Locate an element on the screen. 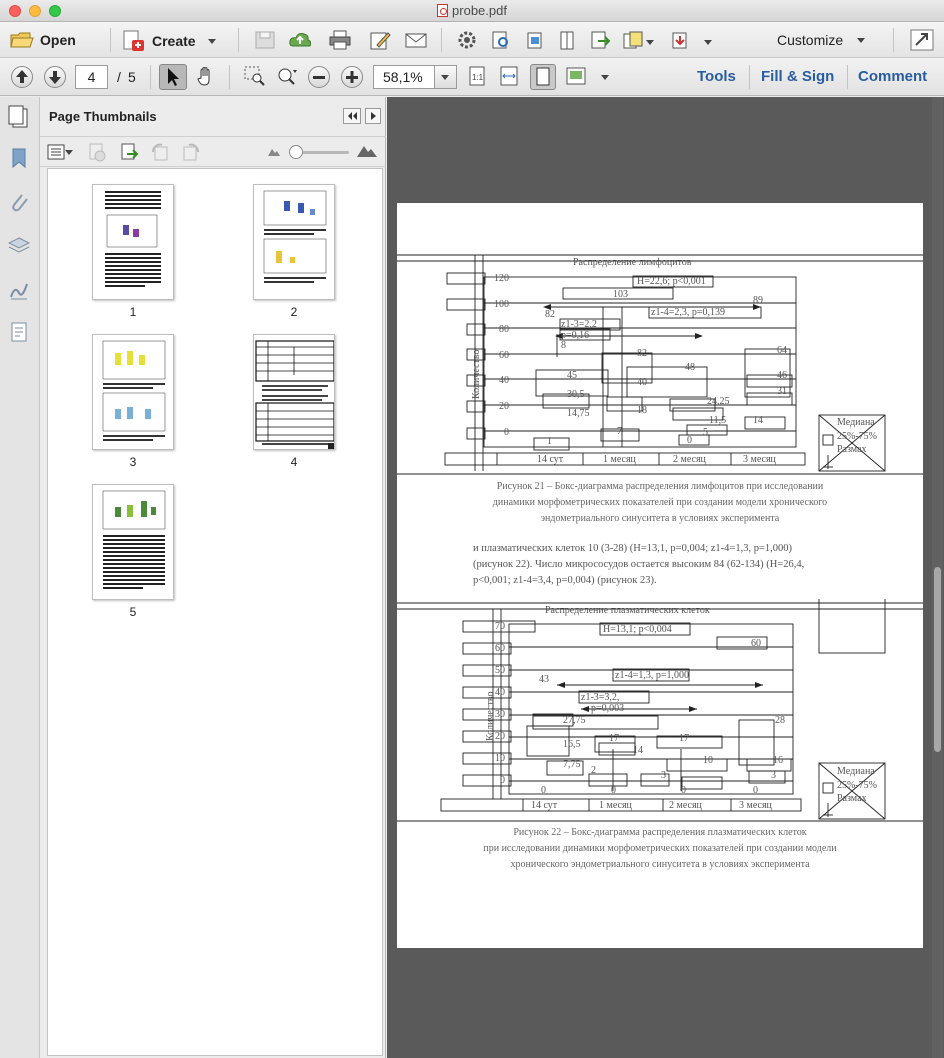  thumbnail-options-icon is located at coordinates (57, 152).